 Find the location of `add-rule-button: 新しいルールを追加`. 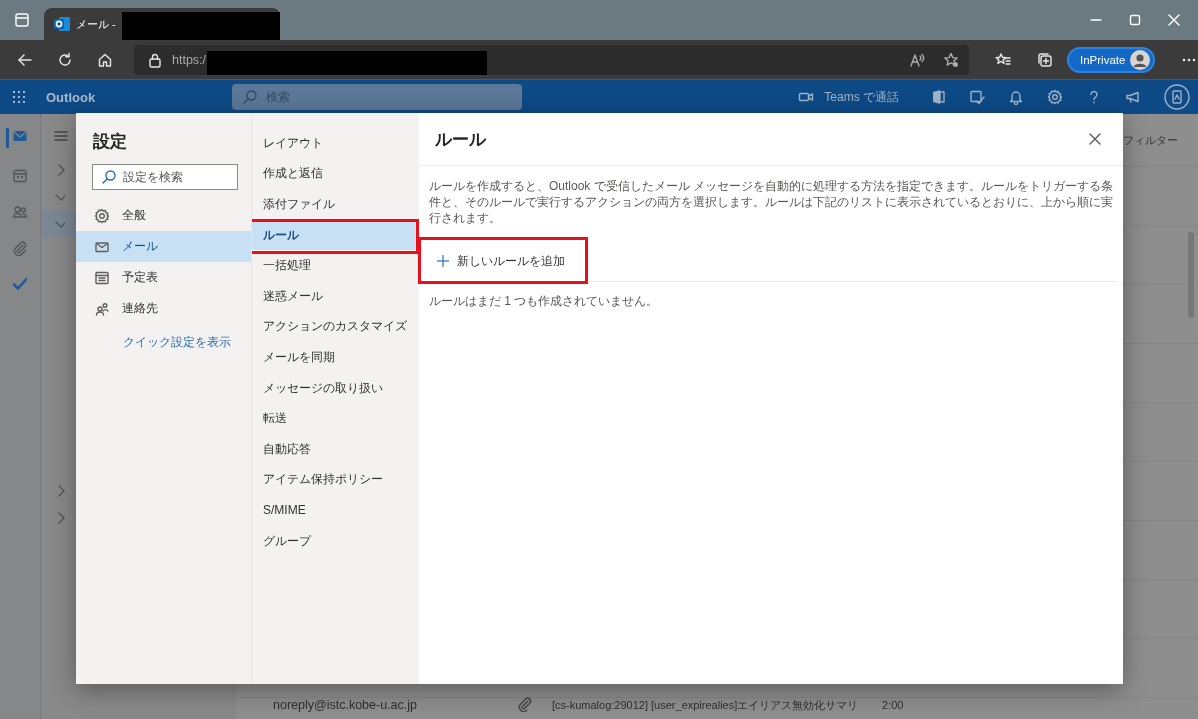

add-rule-button: 新しいルールを追加 is located at coordinates (500, 261).